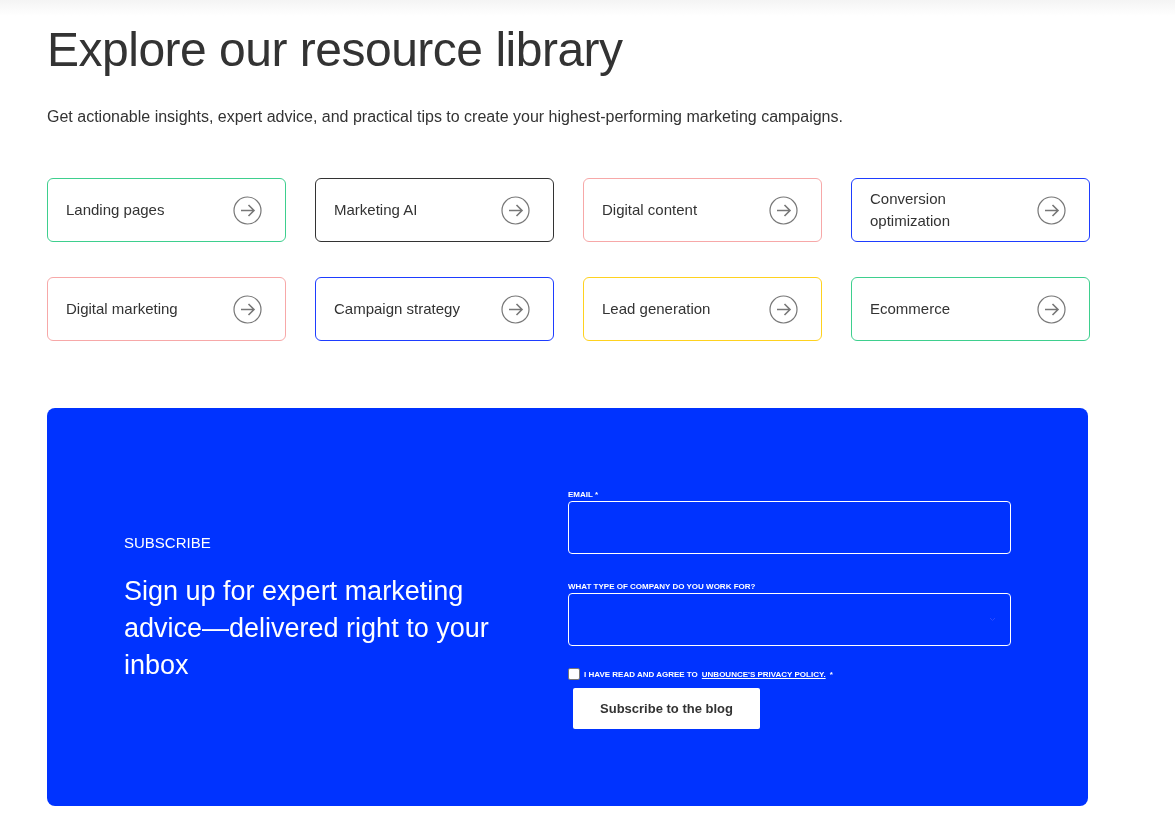 This screenshot has width=1175, height=833. I want to click on subscribe-title: Sign up for expert marketing advice—delivered right to your inbox, so click(307, 628).